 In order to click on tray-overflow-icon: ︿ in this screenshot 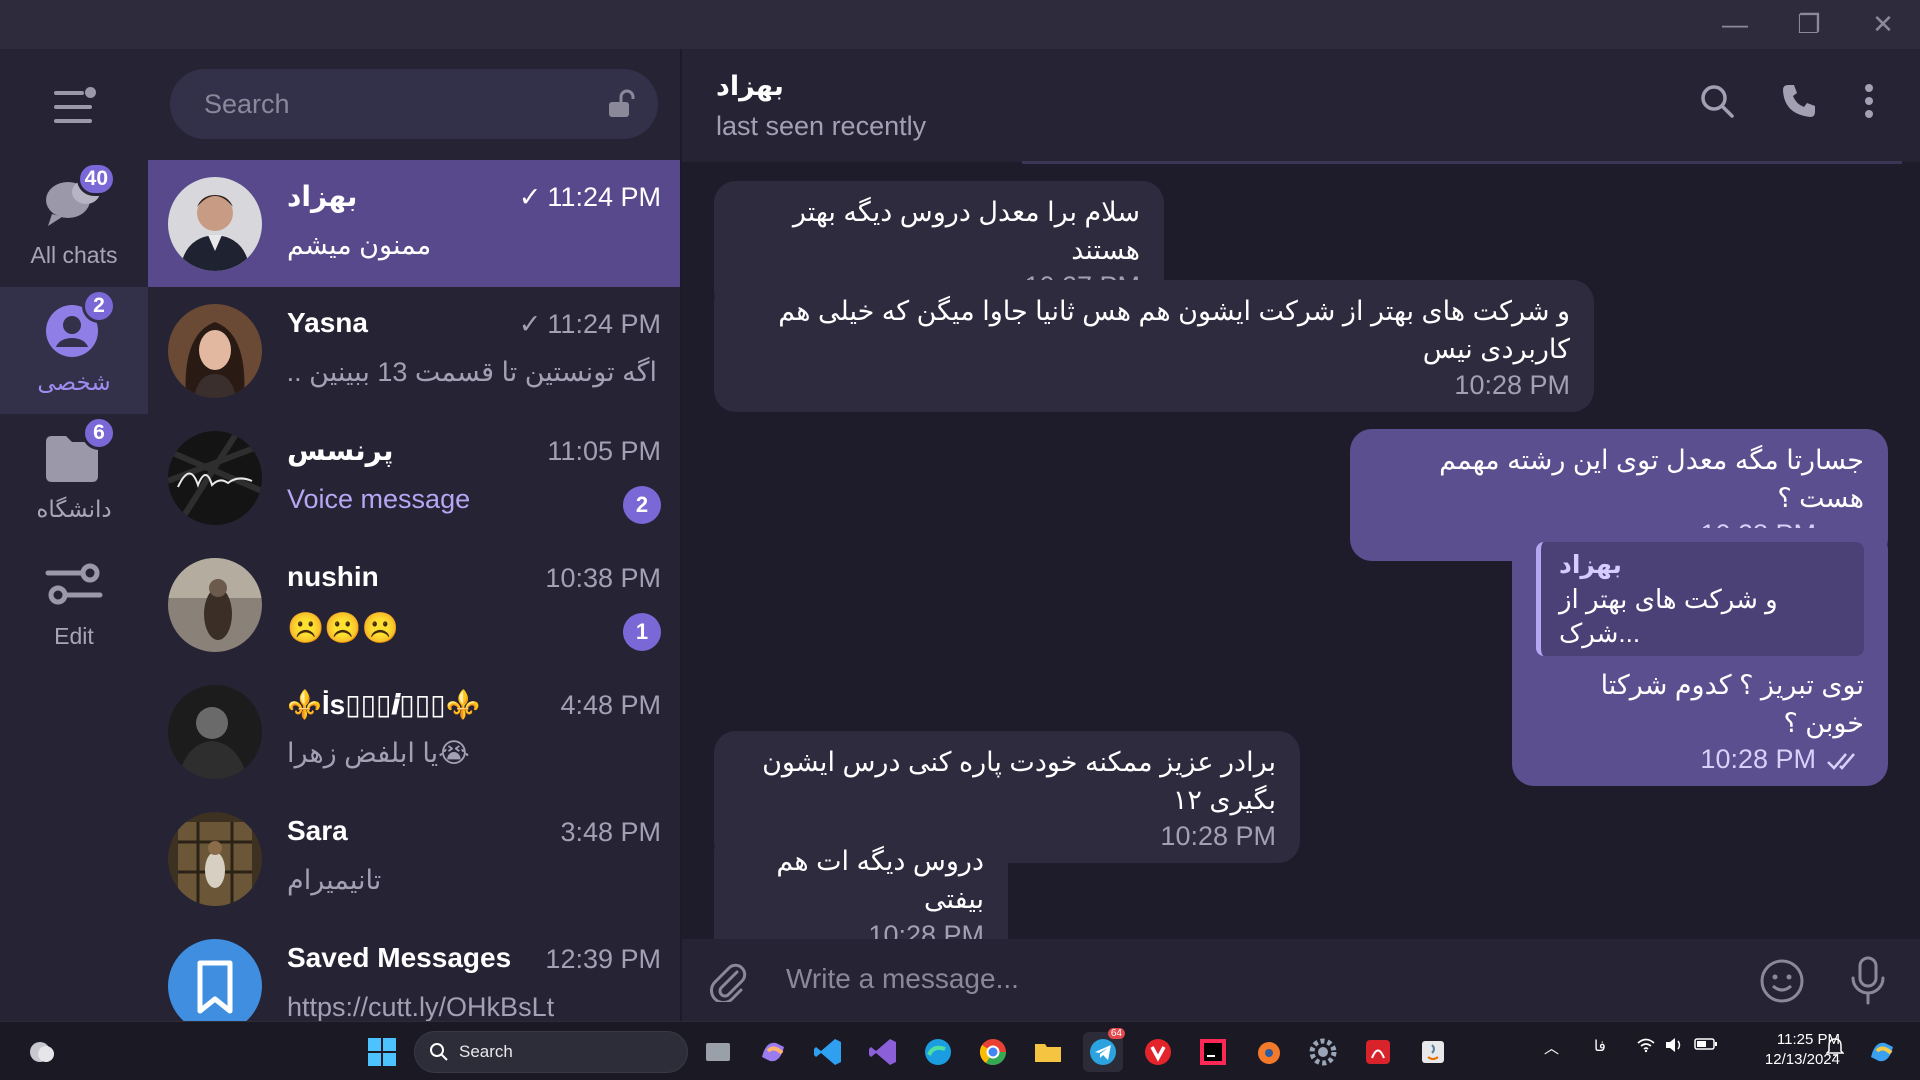, I will do `click(1551, 1047)`.